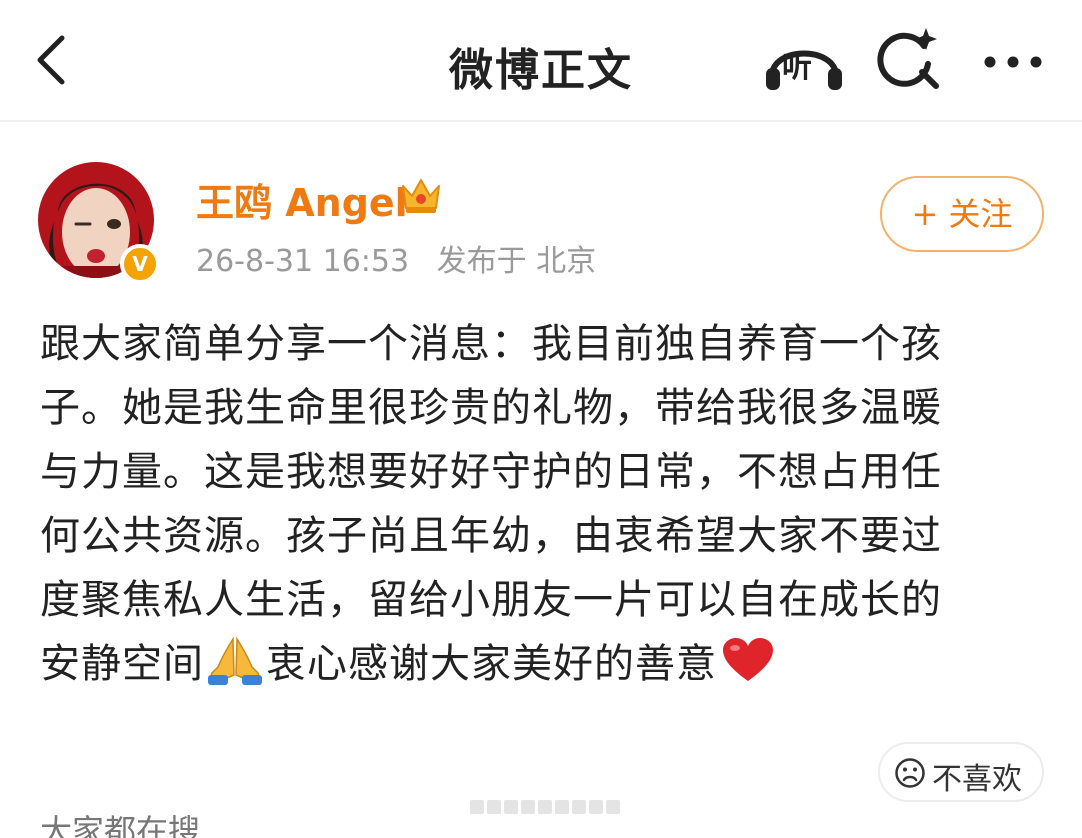  What do you see at coordinates (302, 199) in the screenshot?
I see `author-name: 王鸥 Angel` at bounding box center [302, 199].